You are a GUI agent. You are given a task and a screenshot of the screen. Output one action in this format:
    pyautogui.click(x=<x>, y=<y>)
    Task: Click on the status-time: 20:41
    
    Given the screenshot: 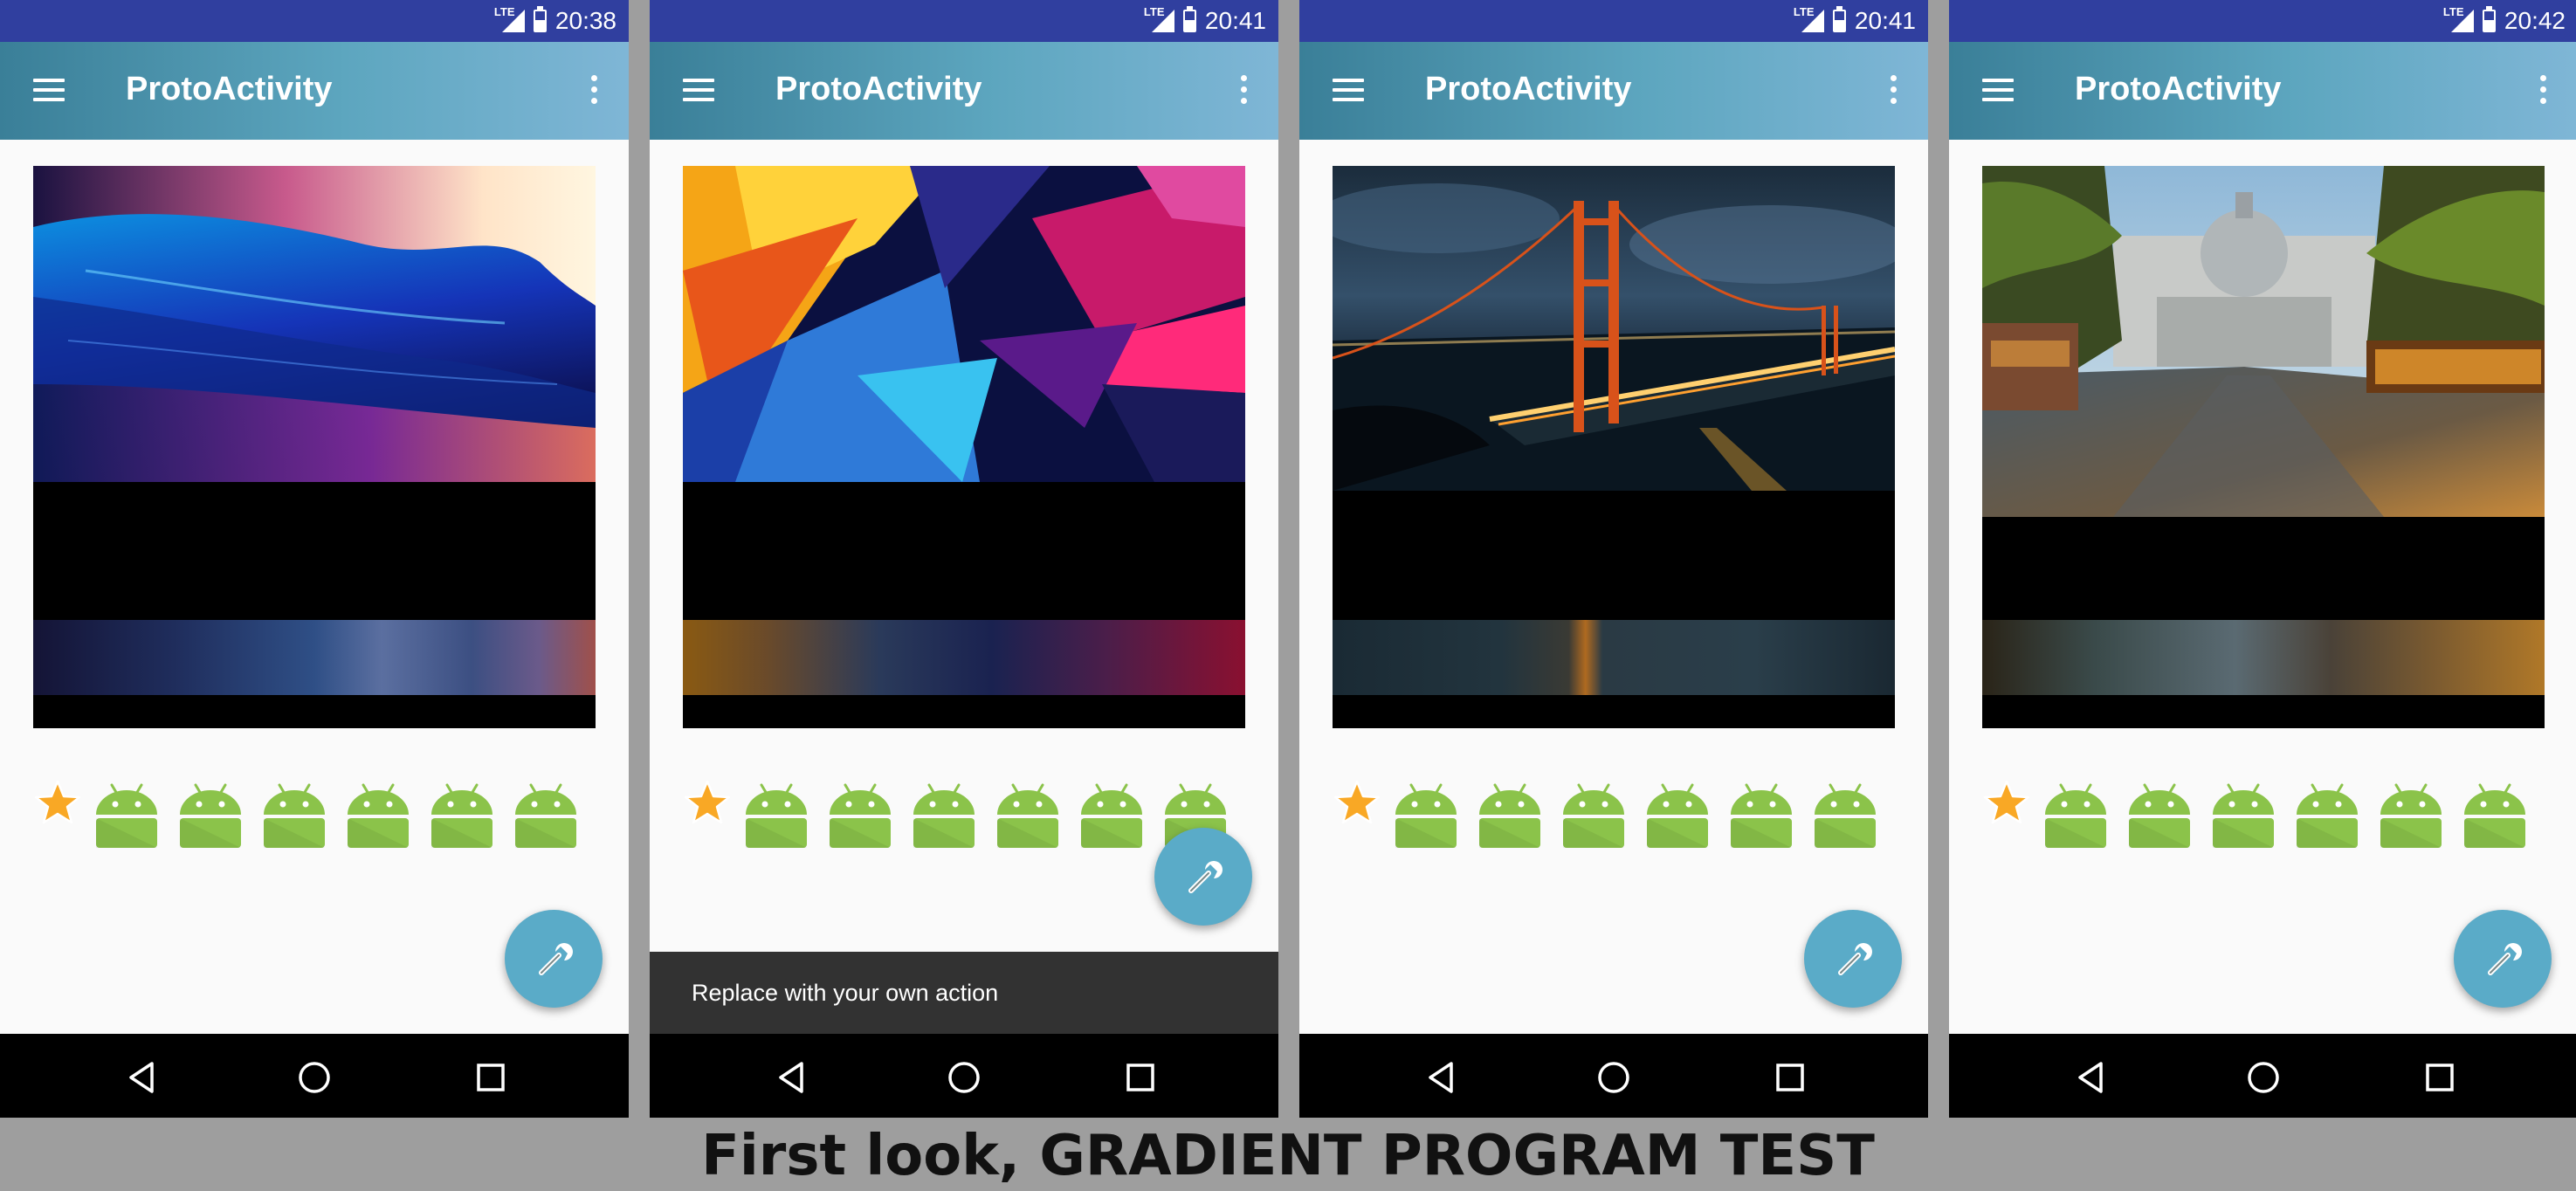 What is the action you would take?
    pyautogui.click(x=1885, y=20)
    